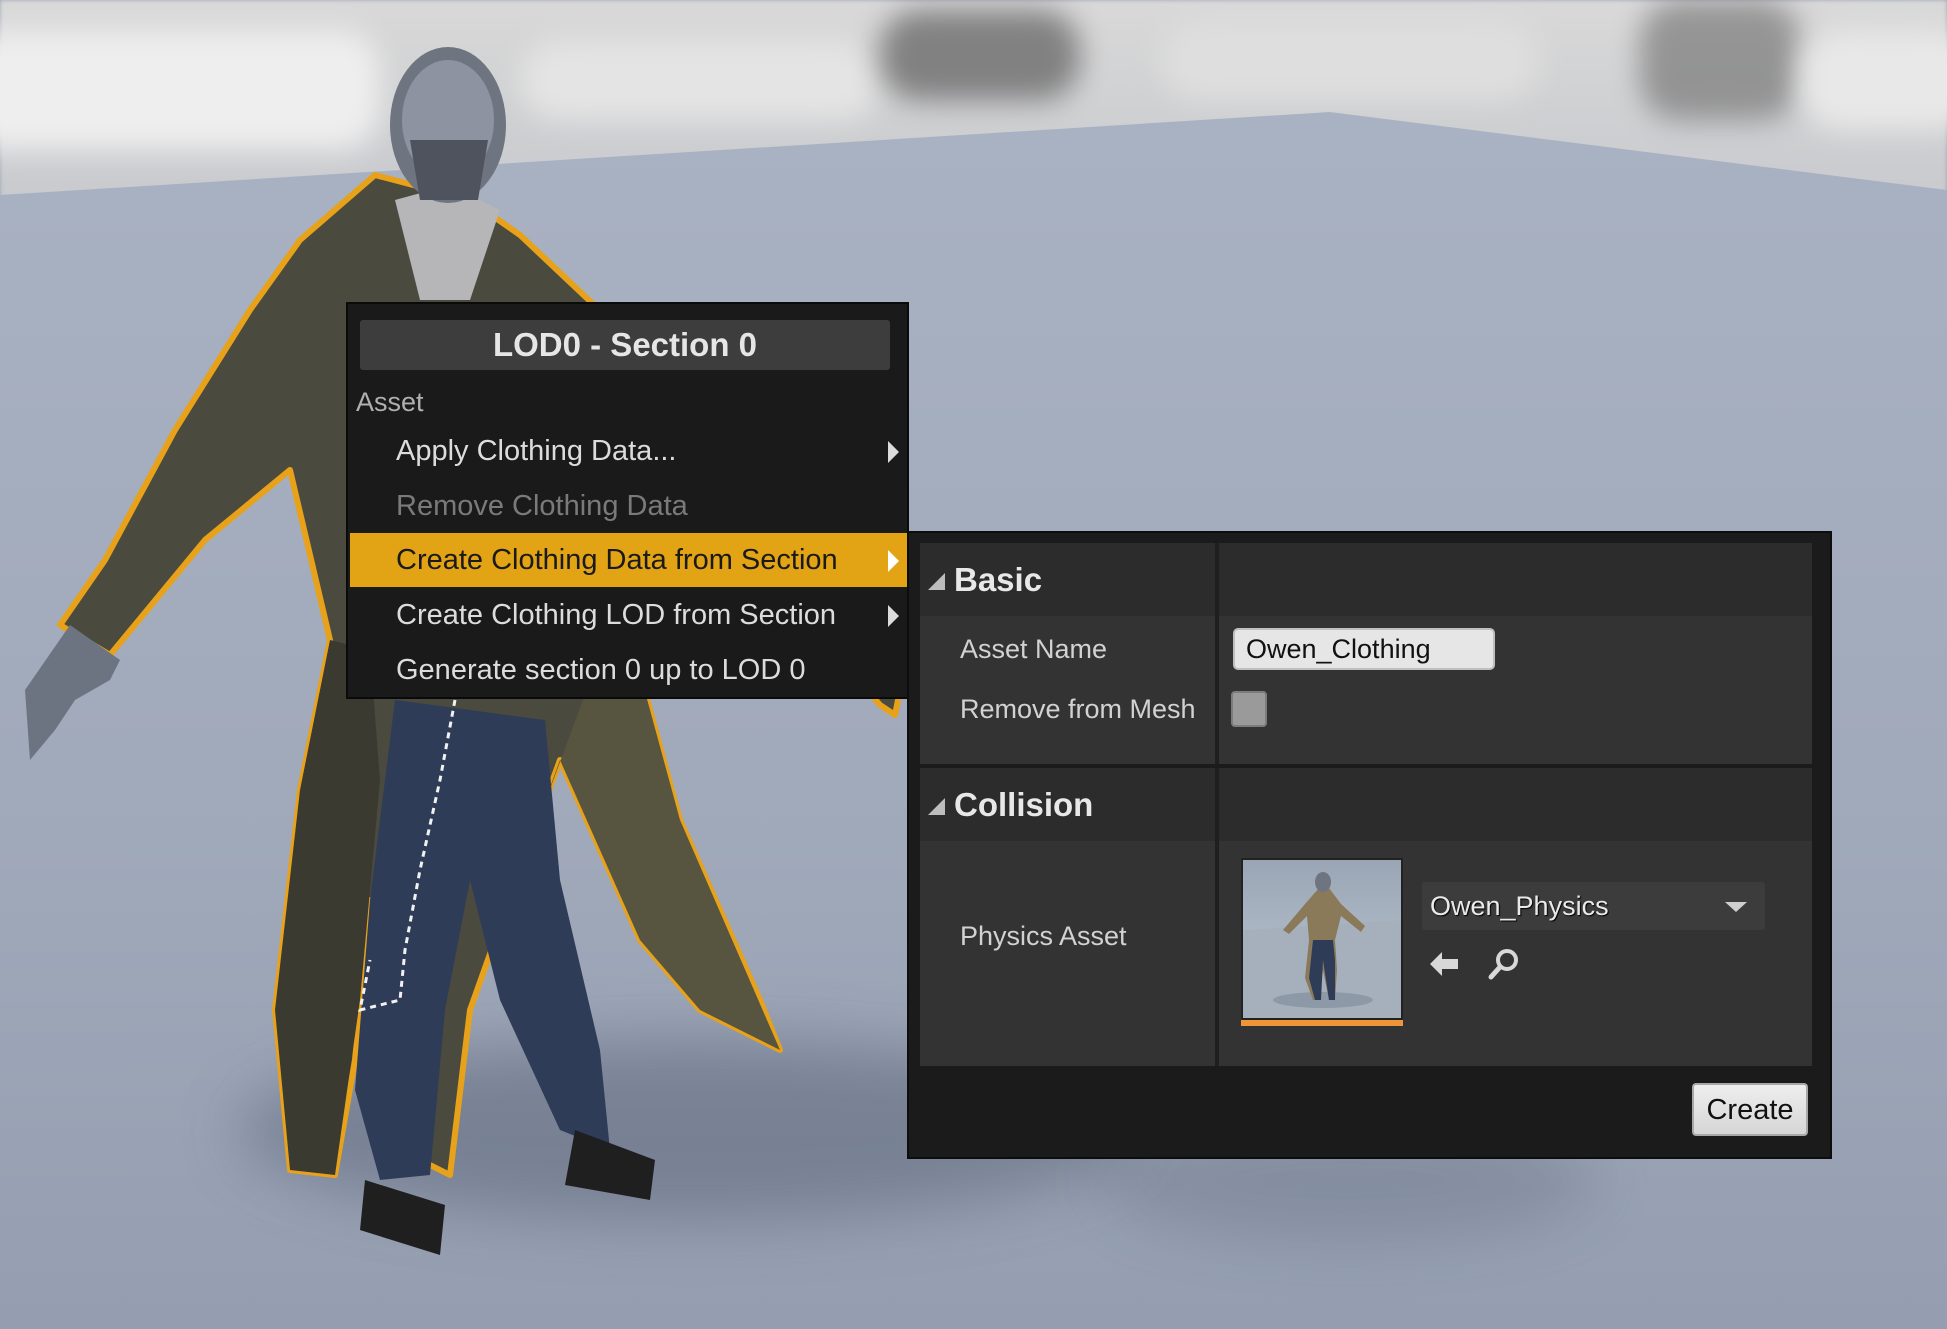 The height and width of the screenshot is (1329, 1947). I want to click on menu-item-label: Create Clothing Data from Section, so click(617, 560).